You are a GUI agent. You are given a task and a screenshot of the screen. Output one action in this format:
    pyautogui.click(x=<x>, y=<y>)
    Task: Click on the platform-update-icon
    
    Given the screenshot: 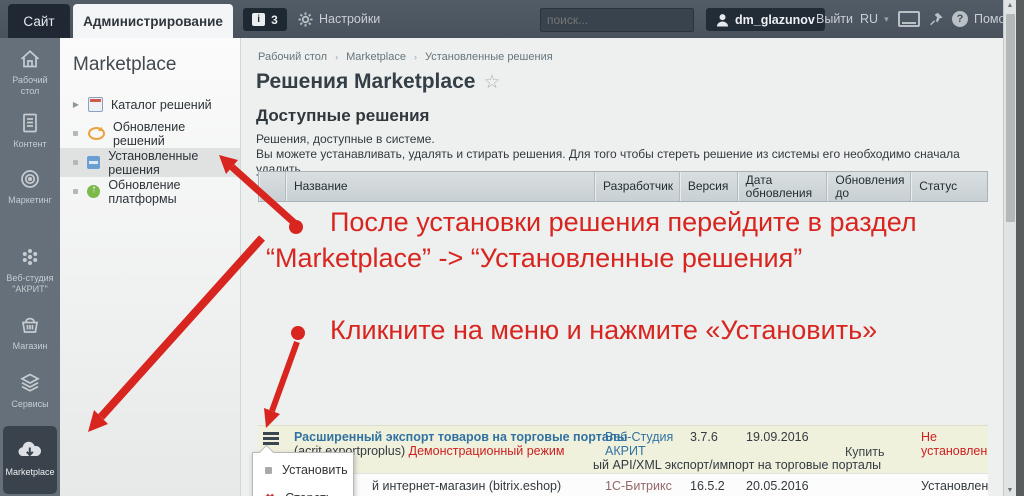 What is the action you would take?
    pyautogui.click(x=94, y=191)
    